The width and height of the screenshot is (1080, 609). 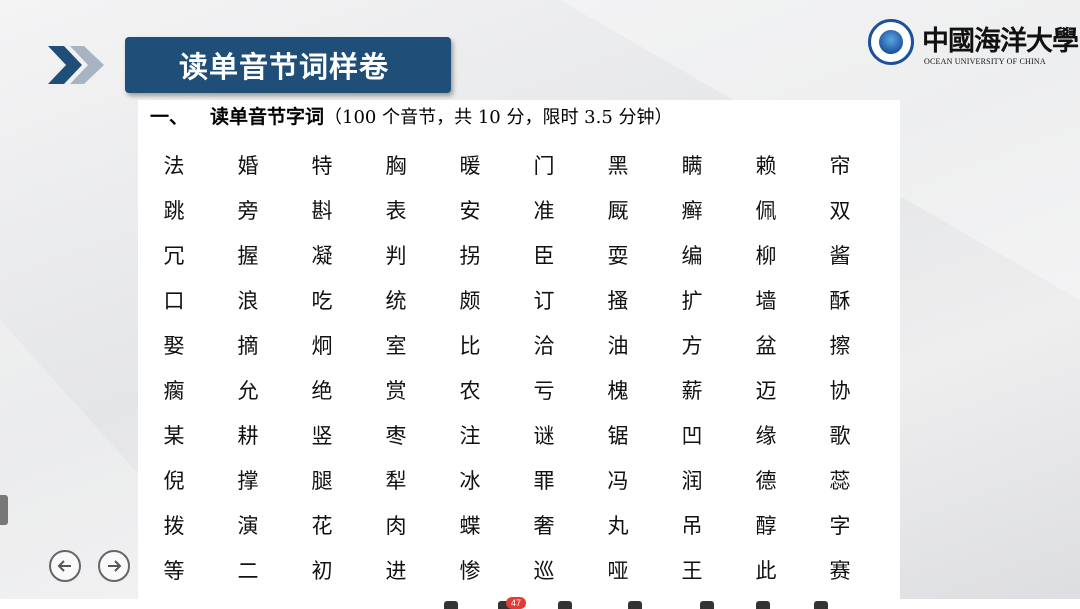 What do you see at coordinates (840, 391) in the screenshot?
I see `character-cell: 协` at bounding box center [840, 391].